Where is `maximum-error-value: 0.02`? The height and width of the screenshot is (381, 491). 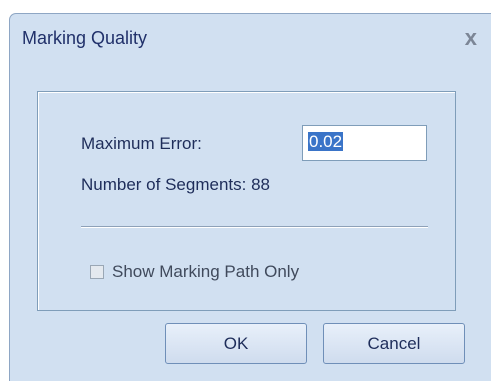 maximum-error-value: 0.02 is located at coordinates (326, 141).